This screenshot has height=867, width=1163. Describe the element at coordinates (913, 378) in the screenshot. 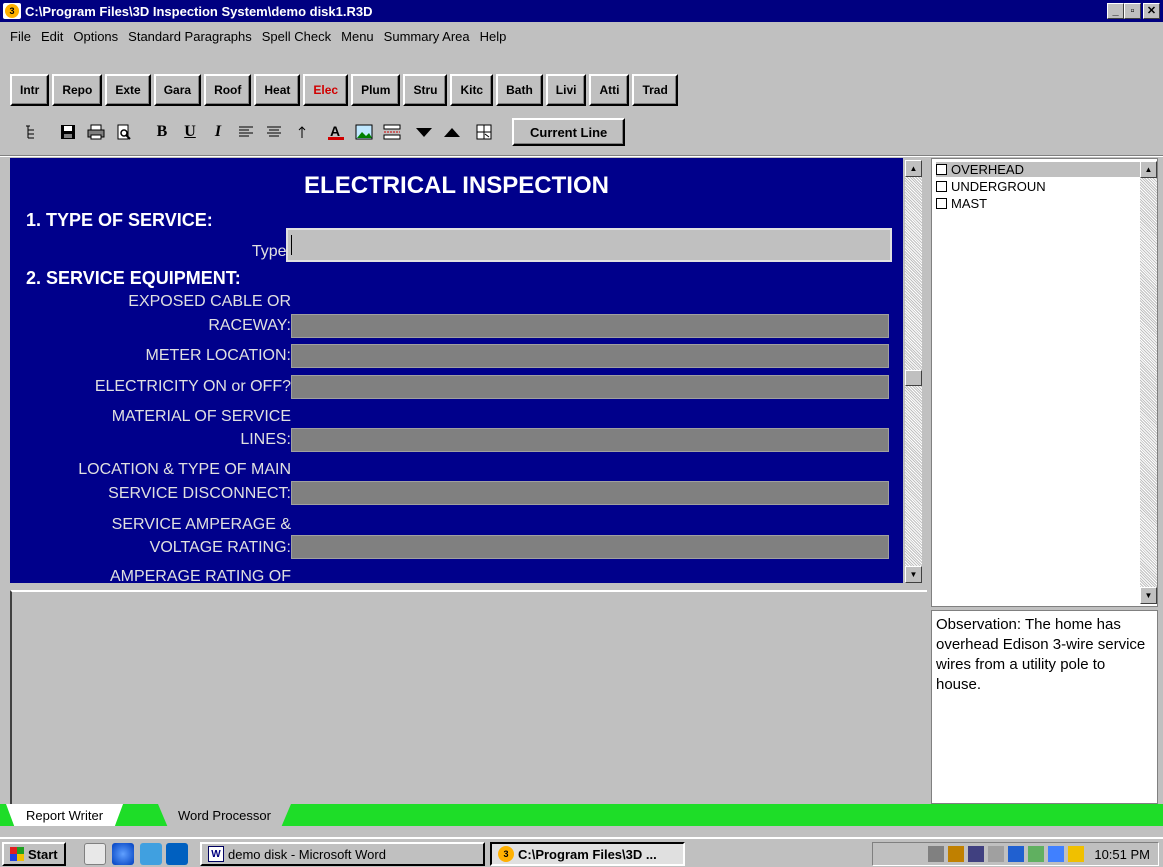

I see `scroll-thumb` at that location.